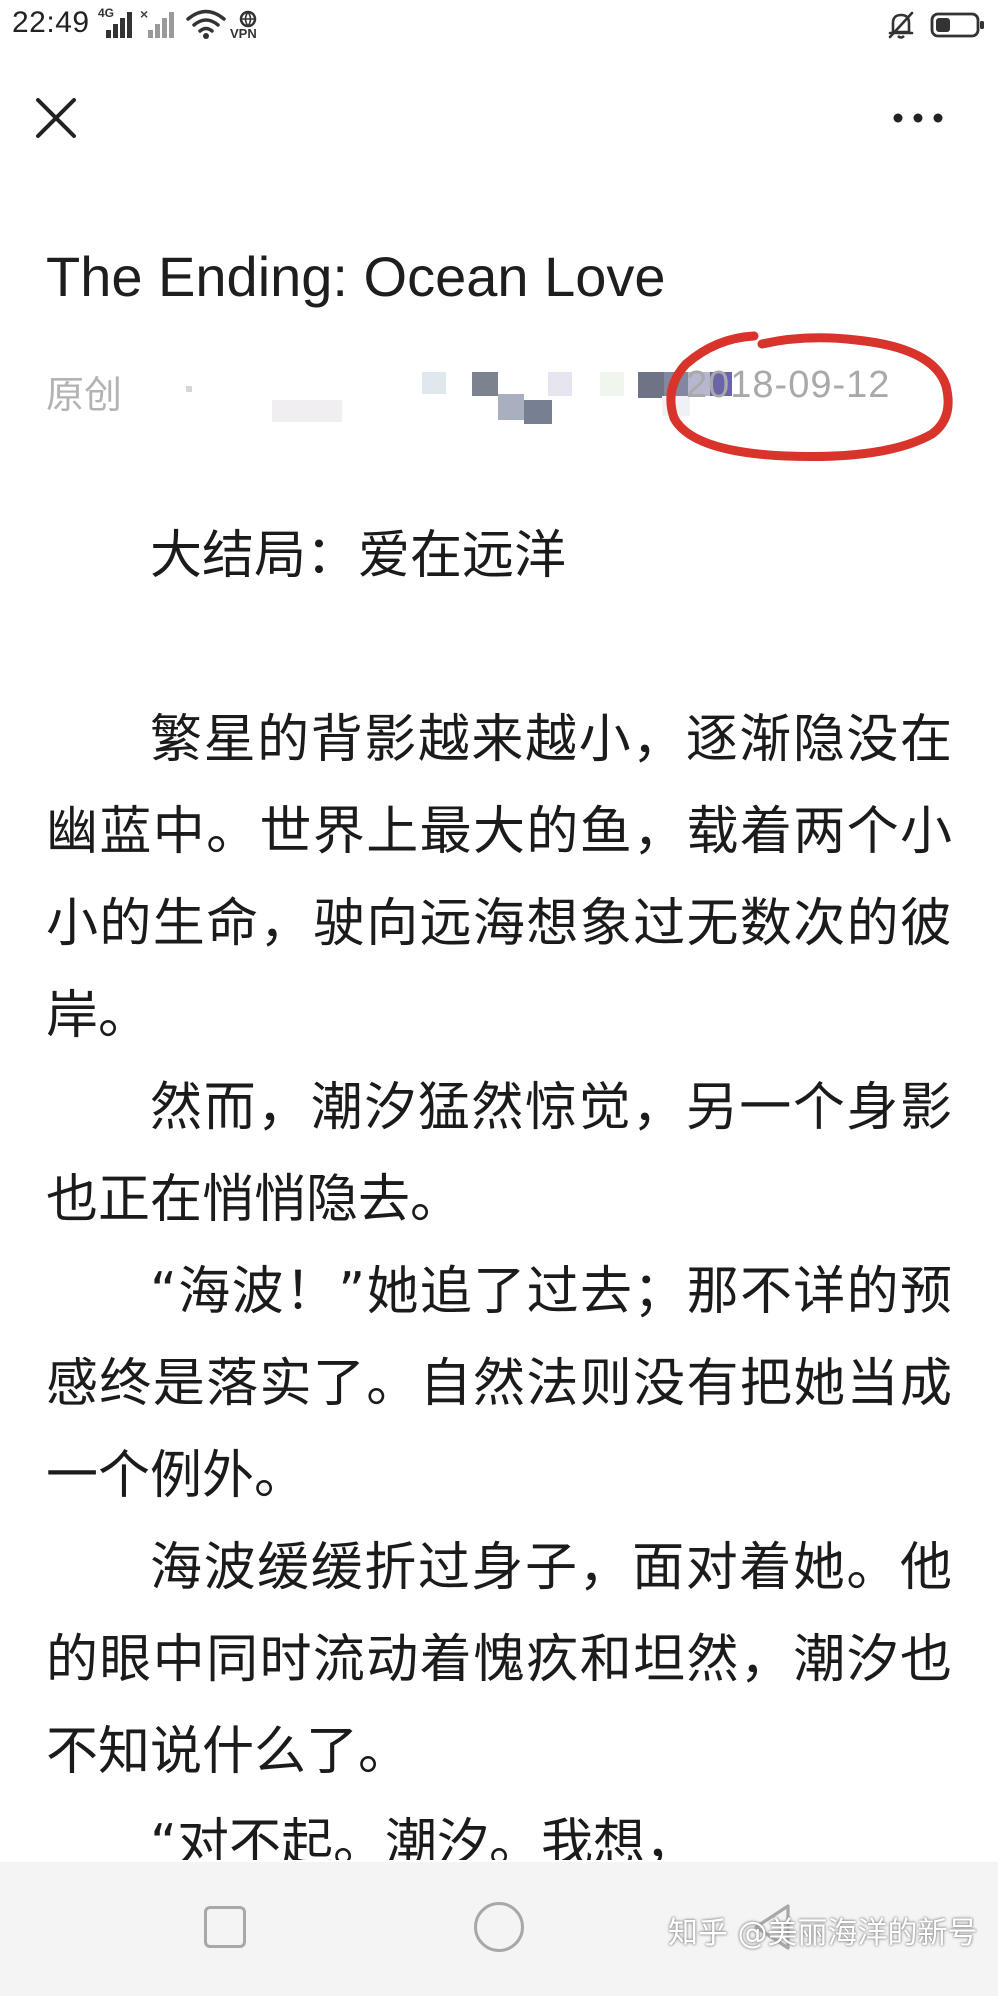  Describe the element at coordinates (499, 1384) in the screenshot. I see `article-paragraph-3: “海波！”她追了过去；那不详的预感终是落实了。自然法则没有把她当成一个例外。` at that location.